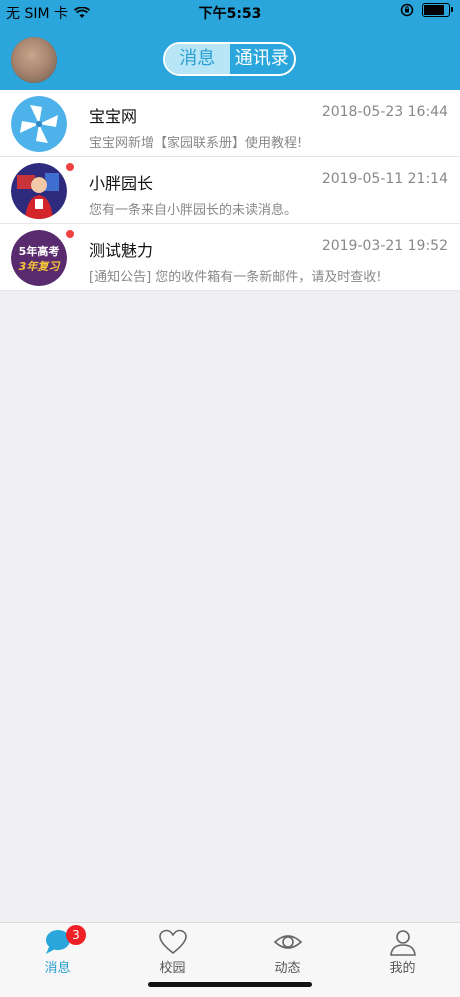 The height and width of the screenshot is (997, 460). Describe the element at coordinates (384, 112) in the screenshot. I see `conversation-time: 2018-05-23 16:44` at that location.